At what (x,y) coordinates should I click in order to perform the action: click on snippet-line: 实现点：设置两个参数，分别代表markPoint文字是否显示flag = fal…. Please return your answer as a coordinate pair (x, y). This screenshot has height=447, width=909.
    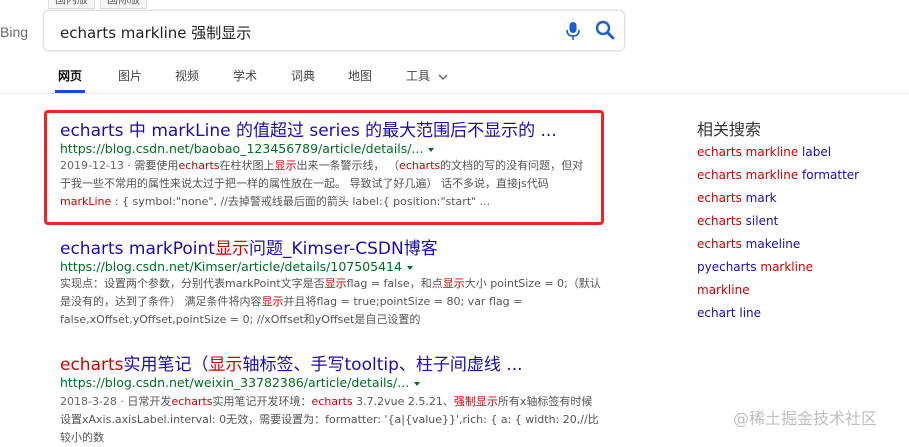
    Looking at the image, I should click on (332, 284).